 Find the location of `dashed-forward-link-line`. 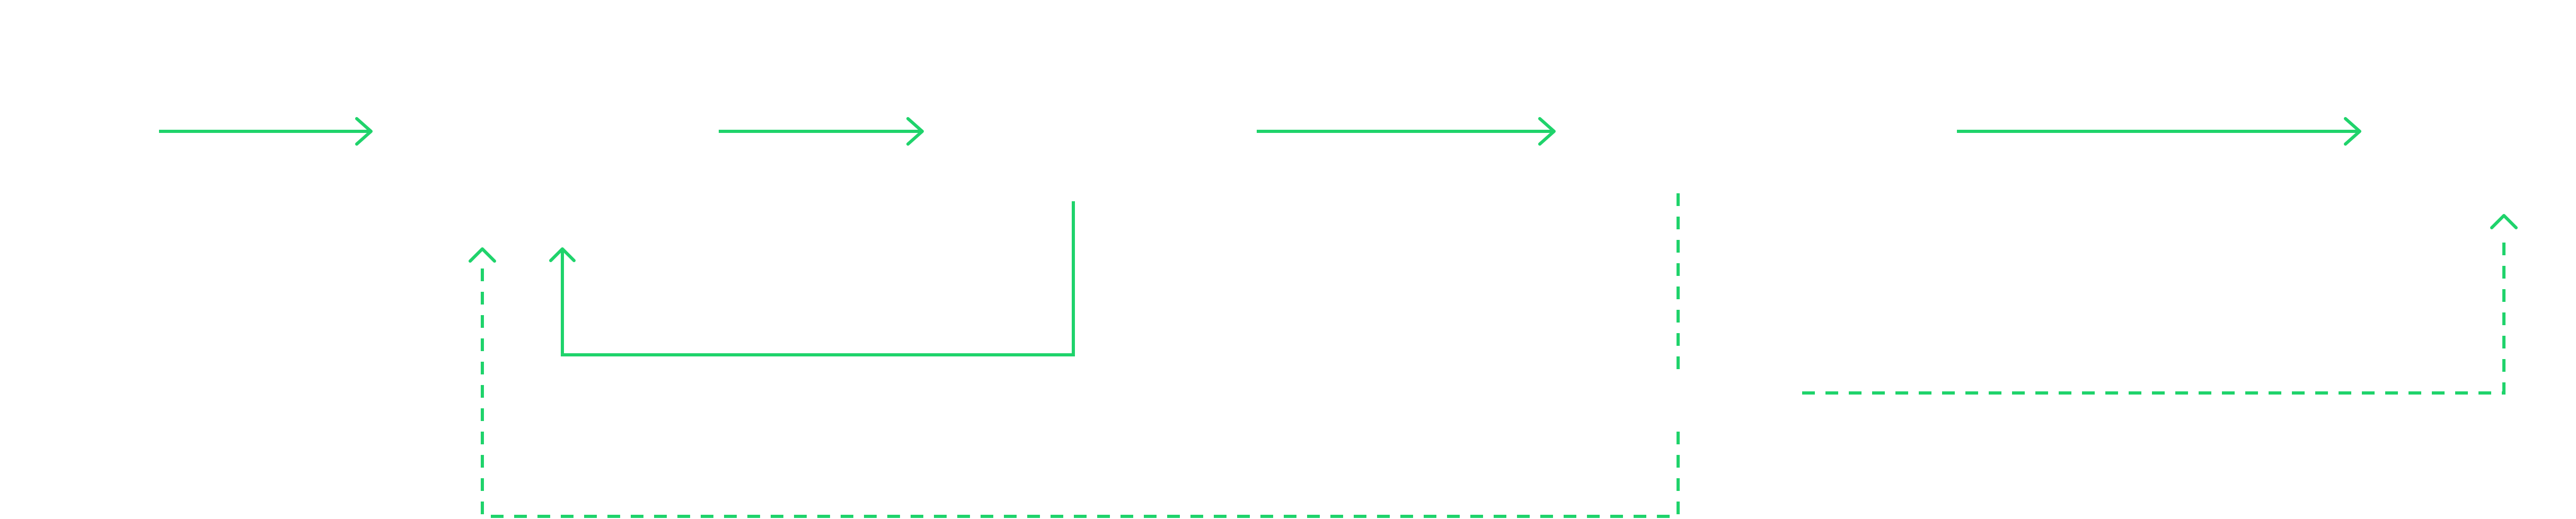

dashed-forward-link-line is located at coordinates (2154, 314).